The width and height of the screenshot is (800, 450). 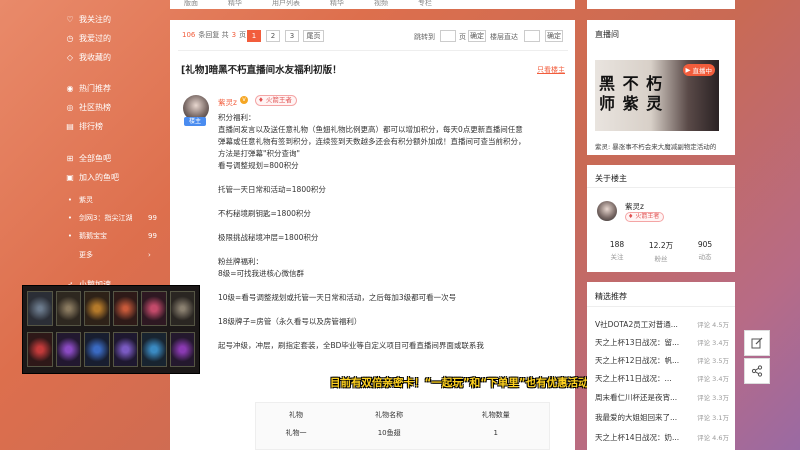 I want to click on community-icon: ◎, so click(x=70, y=107).